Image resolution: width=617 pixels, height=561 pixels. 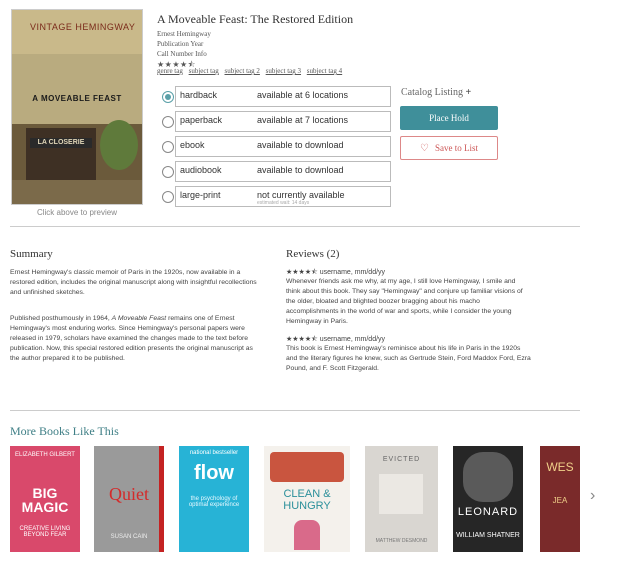 What do you see at coordinates (468, 92) in the screenshot?
I see `plus-icon: +` at bounding box center [468, 92].